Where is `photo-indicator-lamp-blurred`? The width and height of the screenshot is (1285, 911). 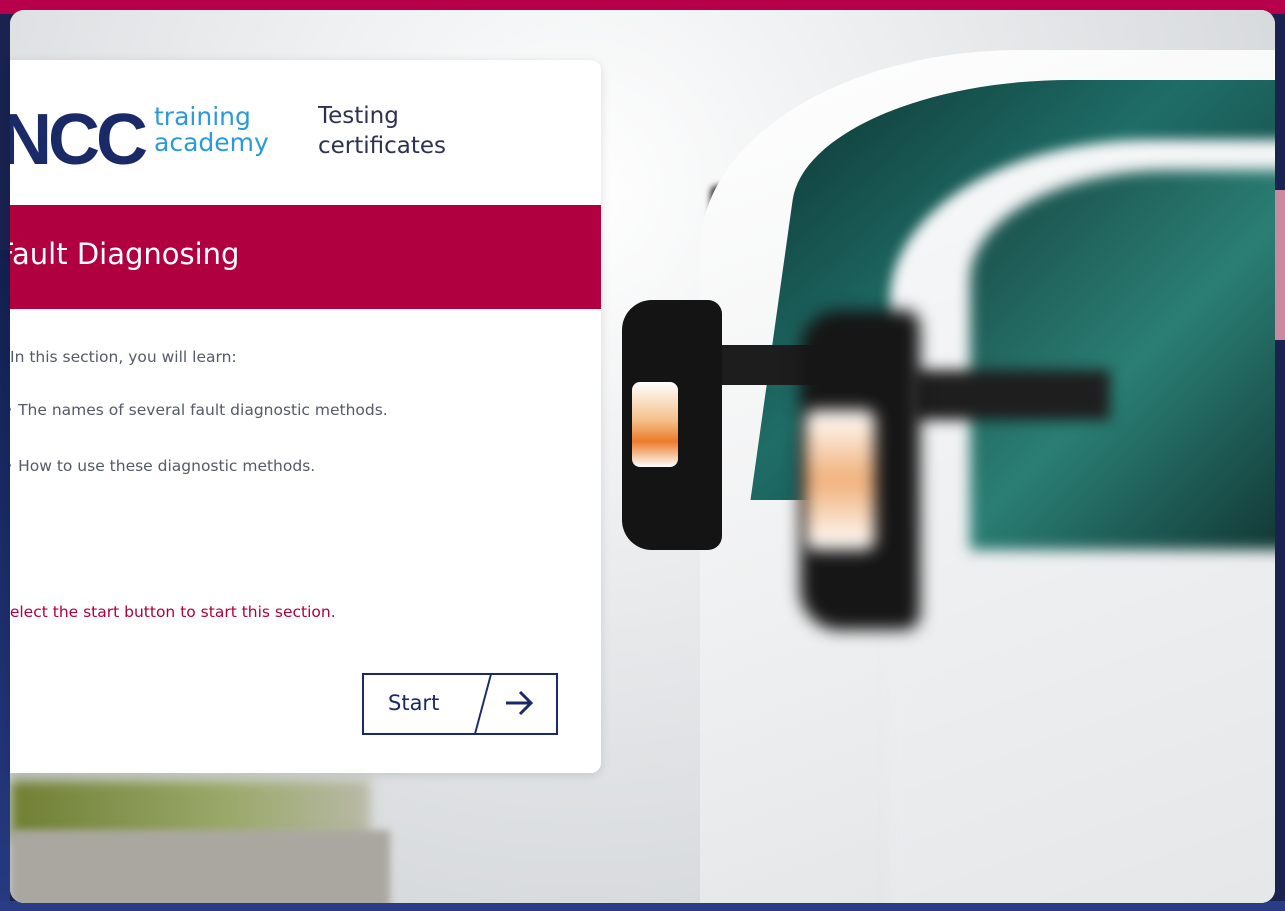
photo-indicator-lamp-blurred is located at coordinates (840, 480).